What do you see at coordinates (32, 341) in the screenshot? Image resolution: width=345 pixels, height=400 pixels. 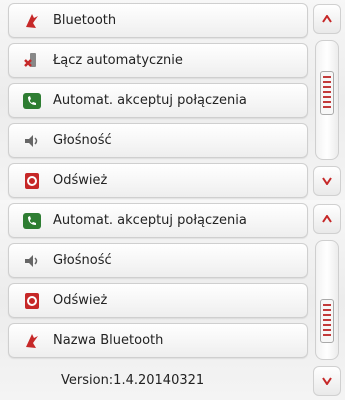 I see `bluetooth-name-icon` at bounding box center [32, 341].